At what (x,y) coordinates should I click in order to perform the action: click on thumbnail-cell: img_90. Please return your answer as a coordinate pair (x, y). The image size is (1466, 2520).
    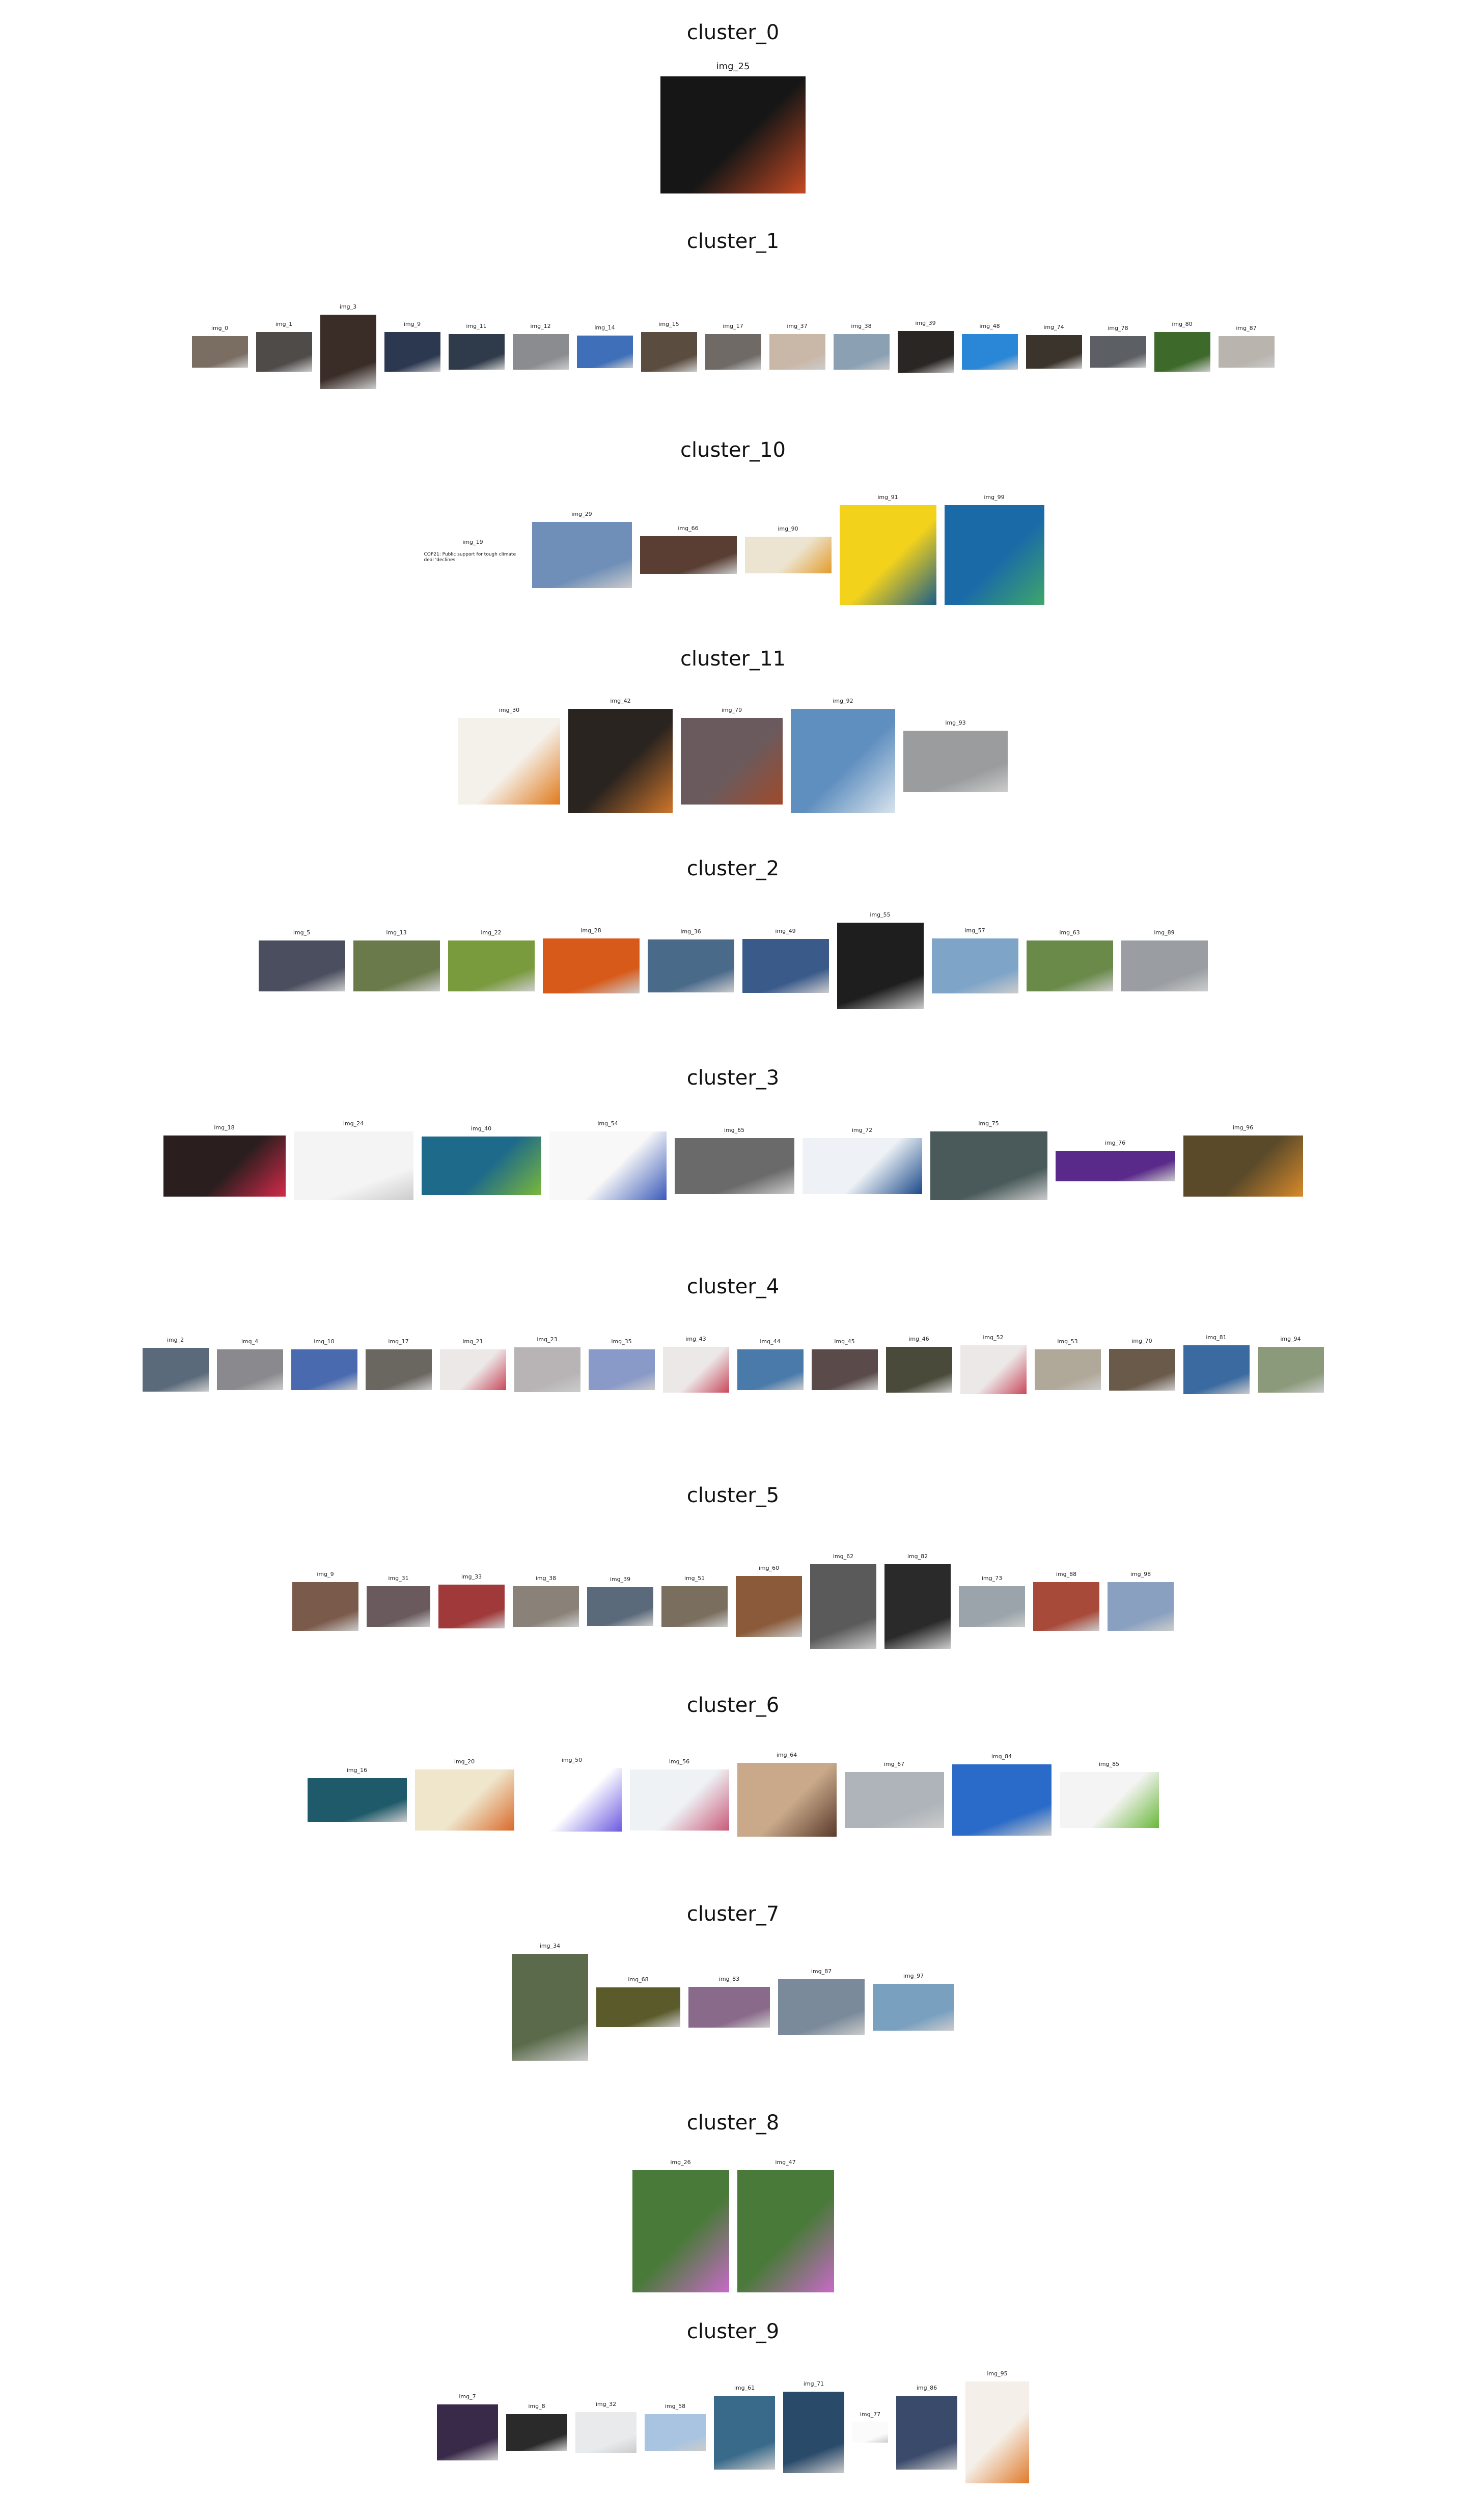
    Looking at the image, I should click on (788, 549).